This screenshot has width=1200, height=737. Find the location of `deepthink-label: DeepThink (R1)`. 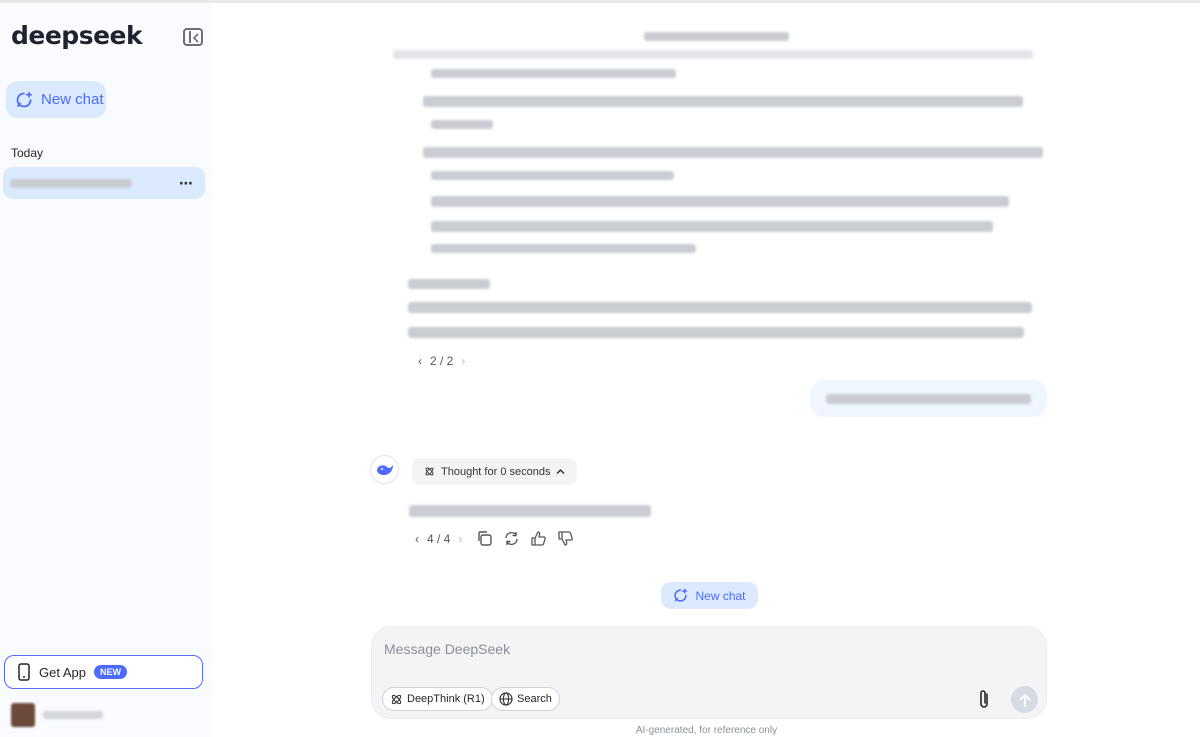

deepthink-label: DeepThink (R1) is located at coordinates (446, 699).